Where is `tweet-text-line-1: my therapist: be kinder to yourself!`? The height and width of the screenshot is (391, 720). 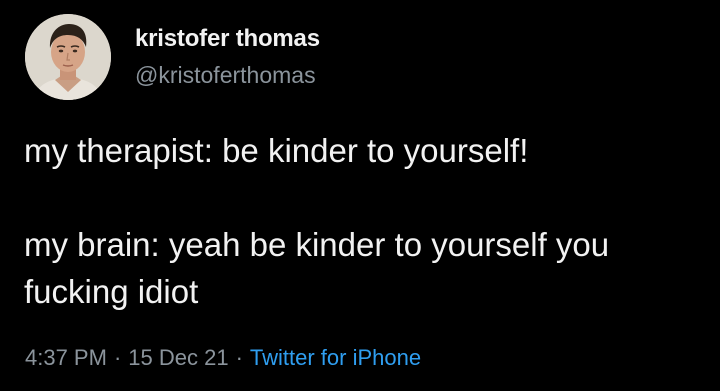 tweet-text-line-1: my therapist: be kinder to yourself! is located at coordinates (276, 150).